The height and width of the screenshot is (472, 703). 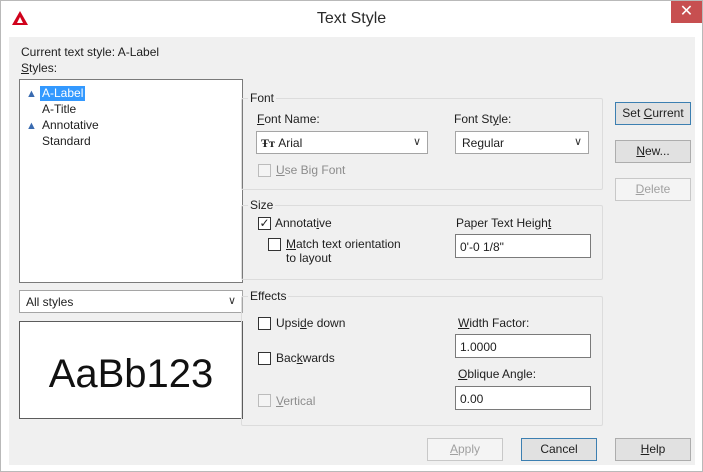 I want to click on set-current-button: Set Current, so click(x=653, y=113).